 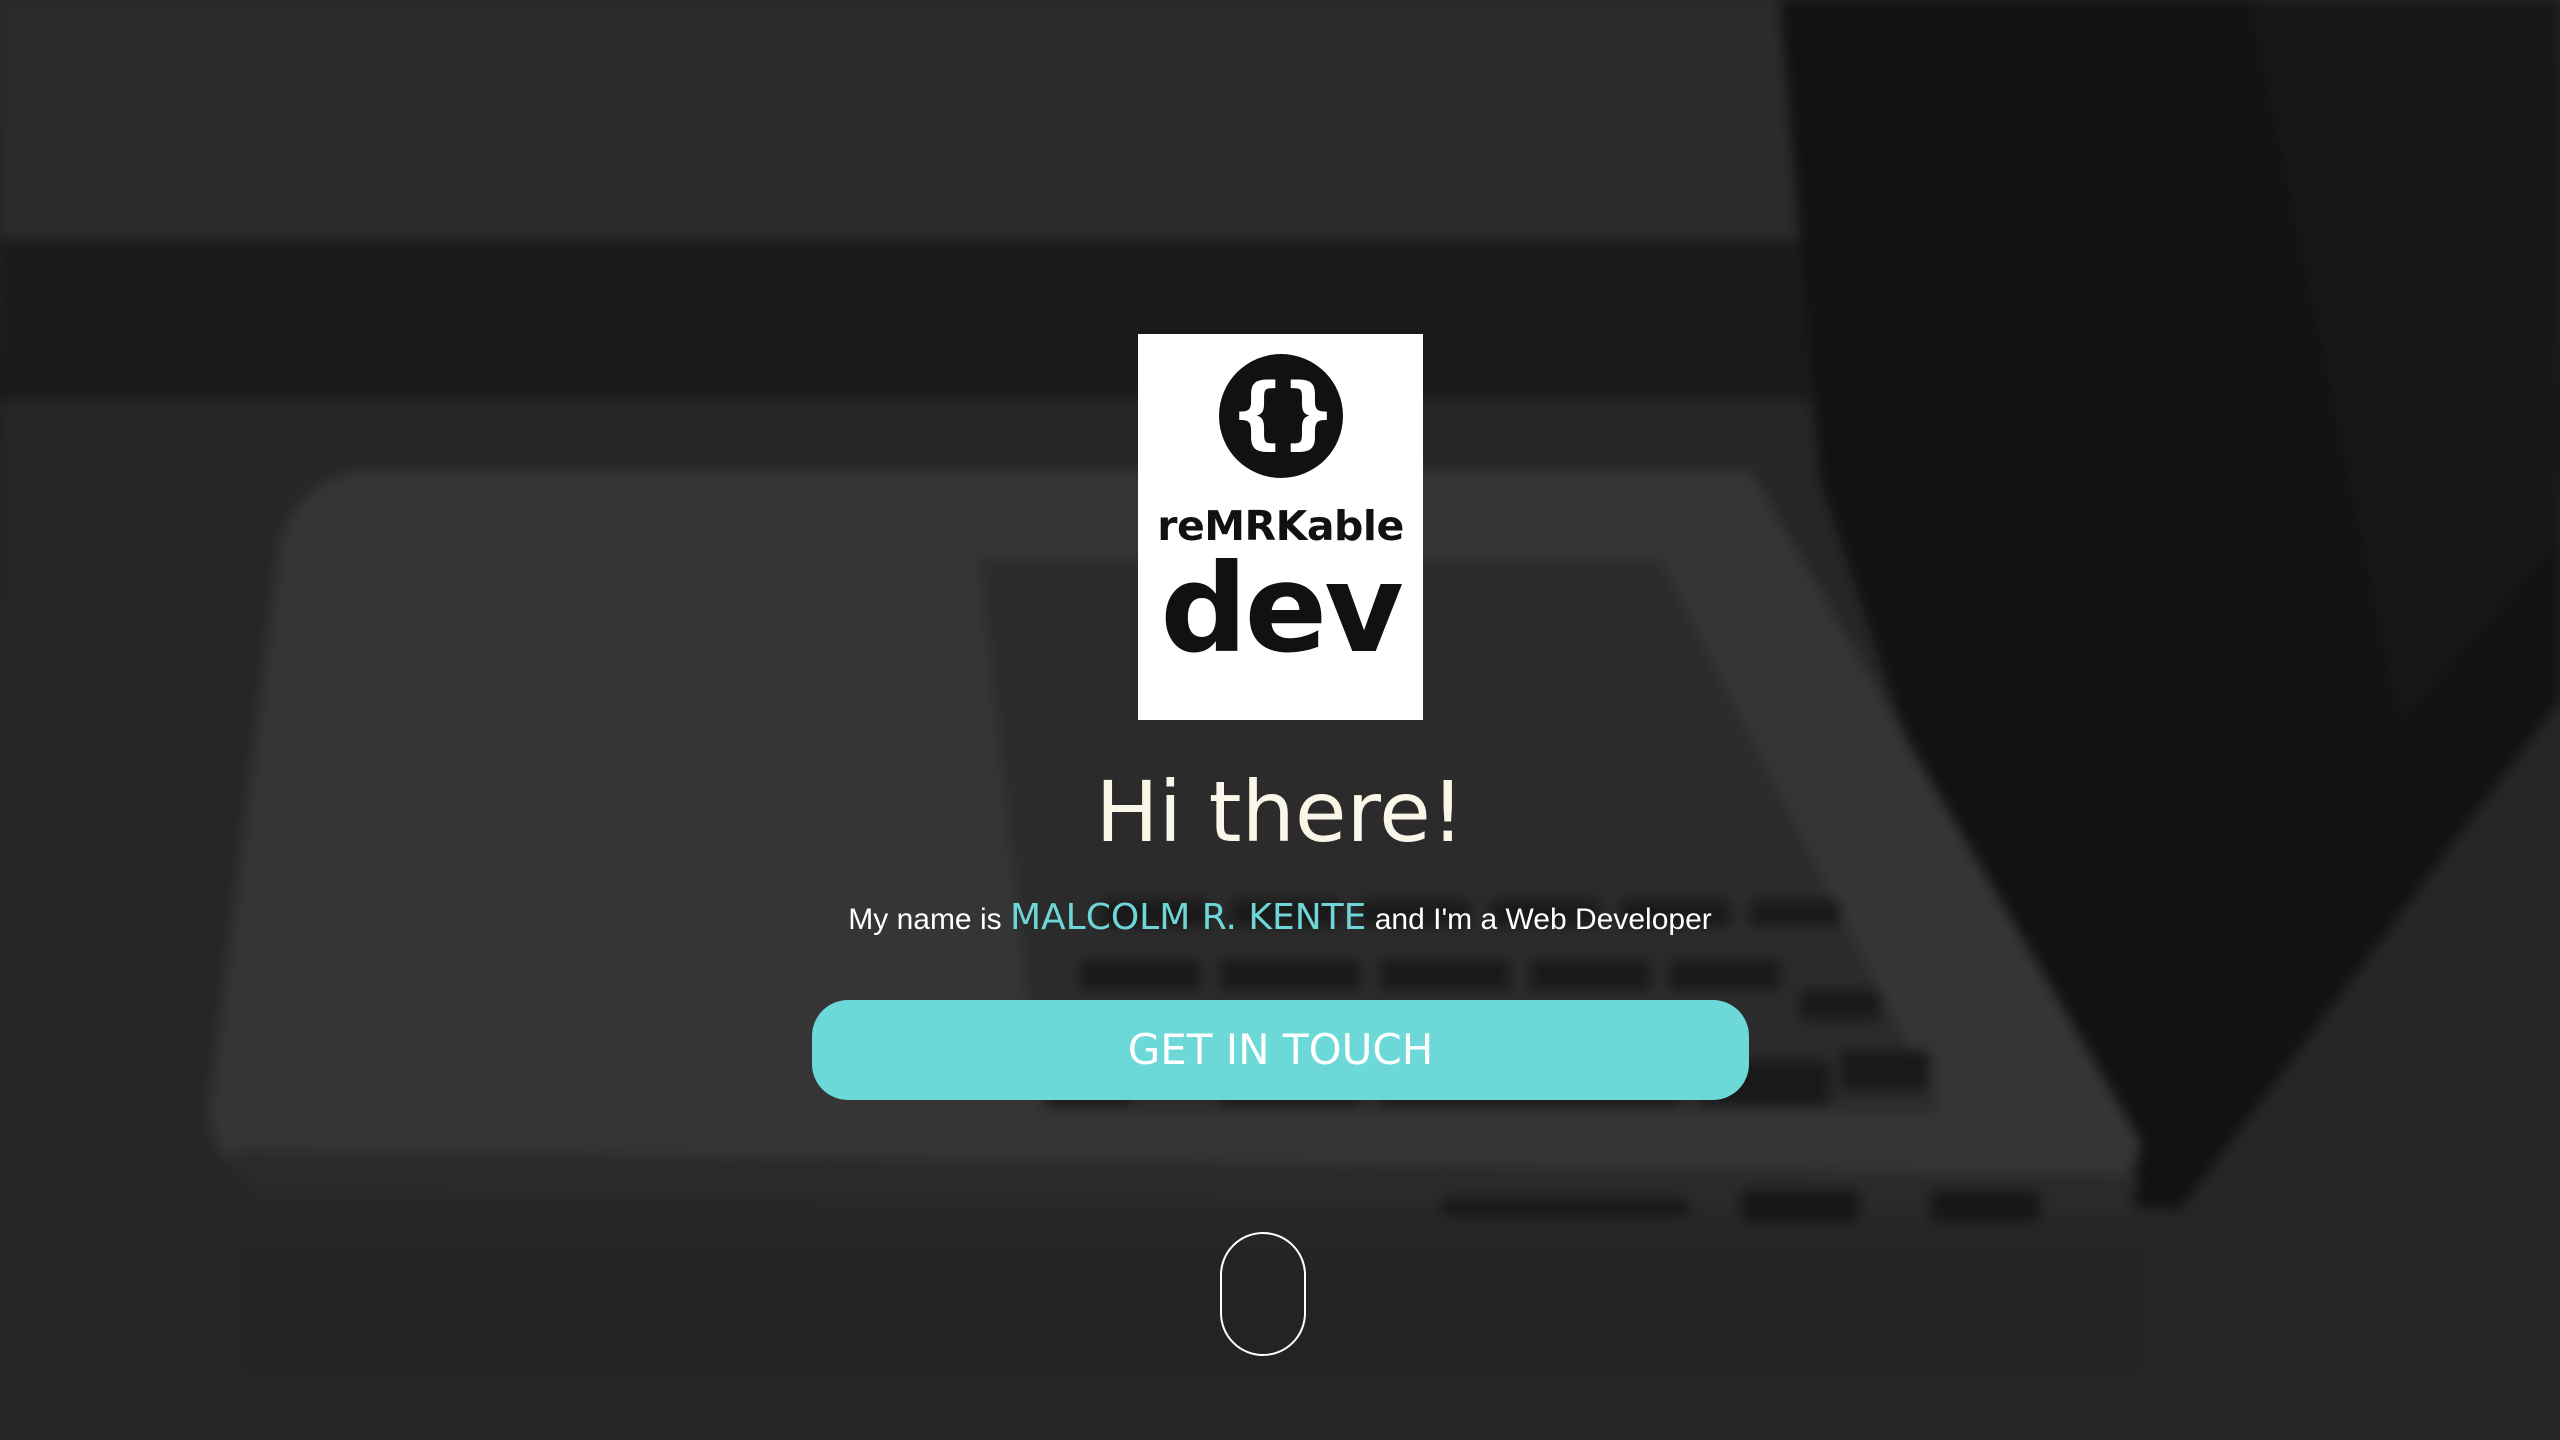 I want to click on mouse-scroll-icon, so click(x=1263, y=1294).